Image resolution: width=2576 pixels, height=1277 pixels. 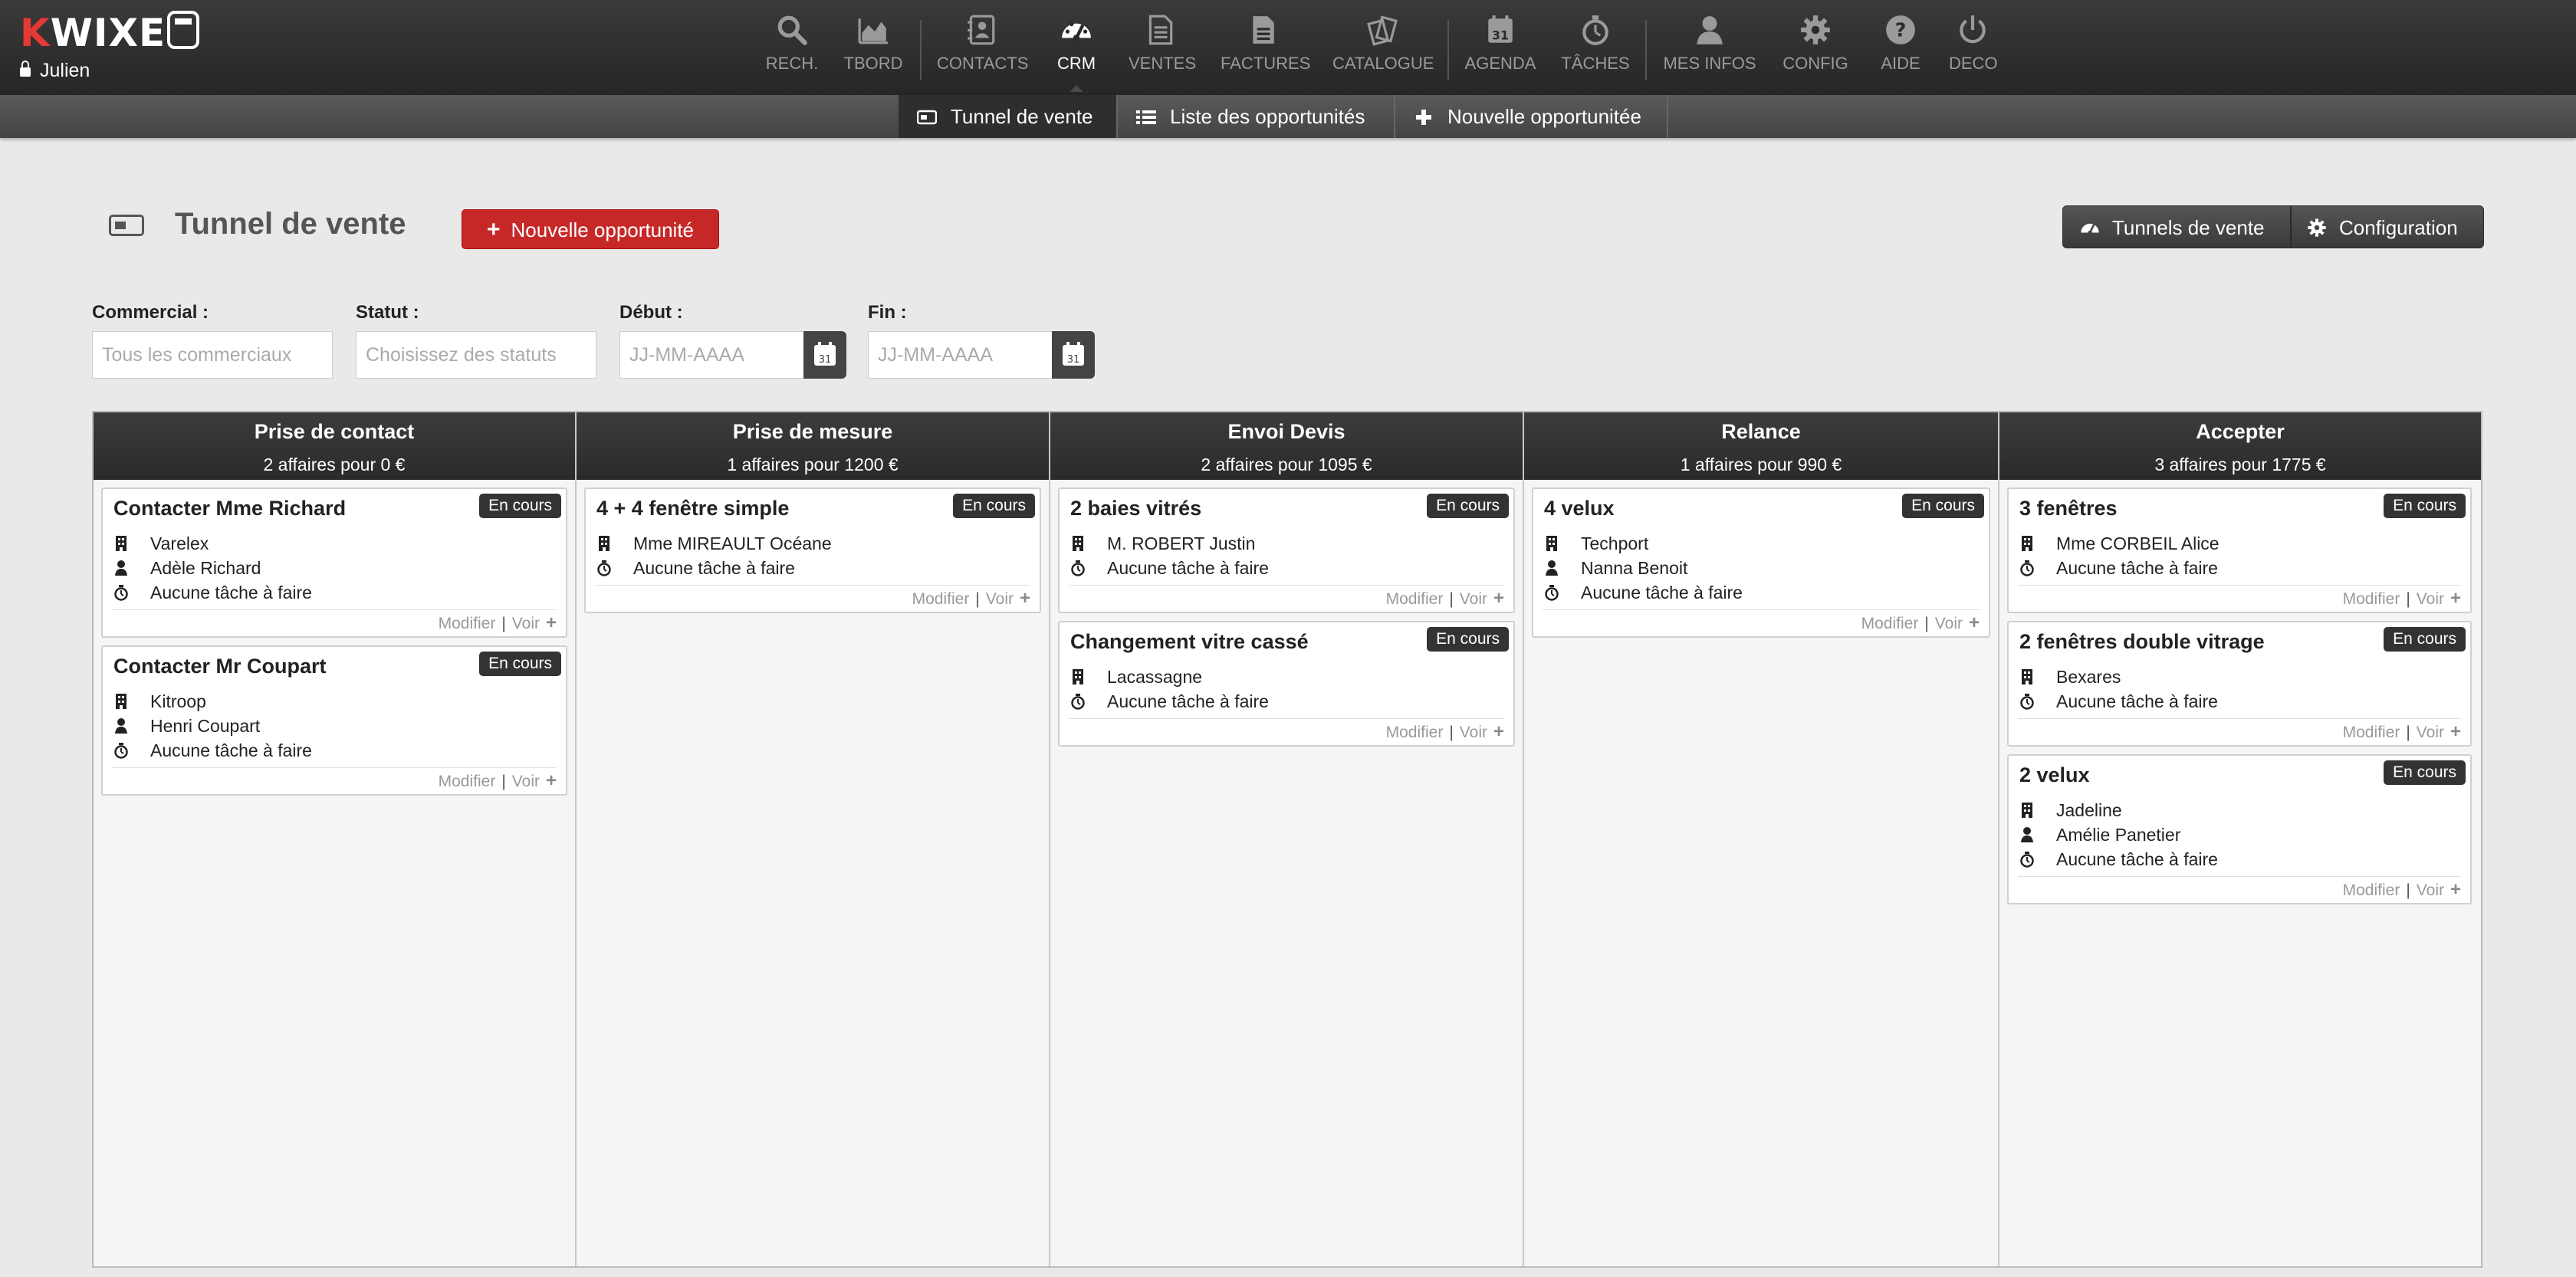 I want to click on card-title: 2 baies vitrés, so click(x=1136, y=508).